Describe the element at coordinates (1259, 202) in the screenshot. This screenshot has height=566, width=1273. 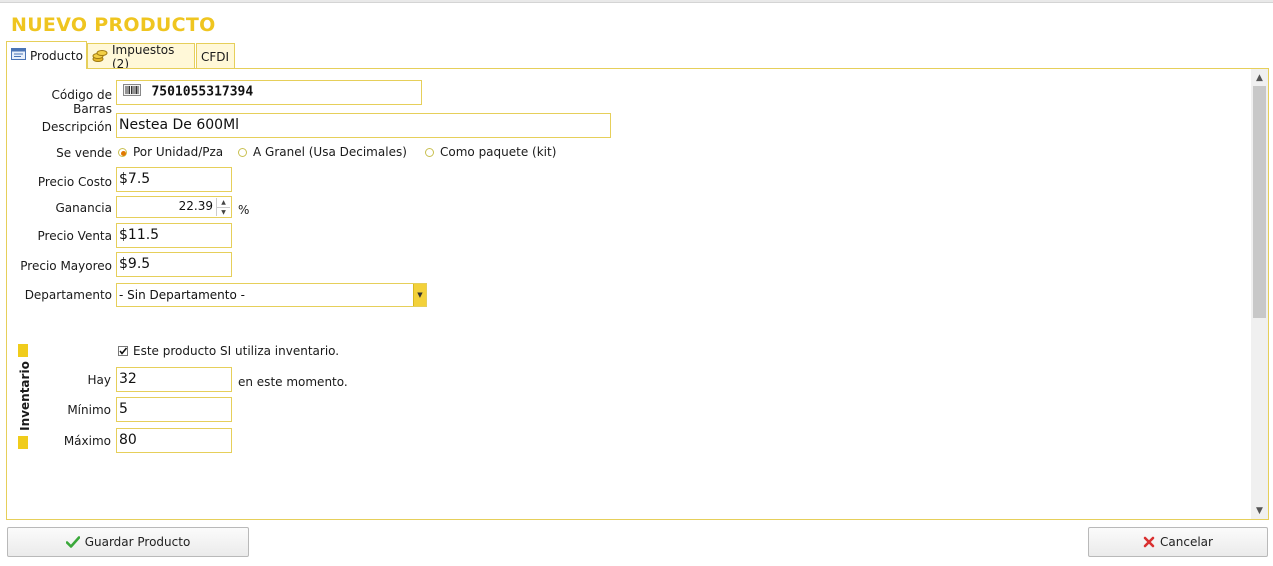
I see `scrollbar-thumb` at that location.